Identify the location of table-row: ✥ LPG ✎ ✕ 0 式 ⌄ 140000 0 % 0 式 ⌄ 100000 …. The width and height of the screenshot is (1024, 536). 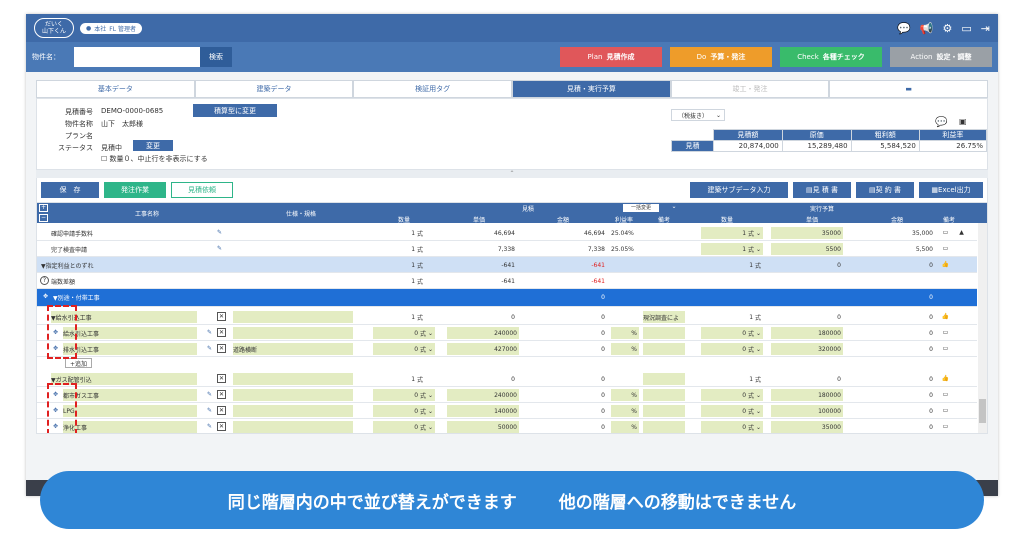
(507, 411).